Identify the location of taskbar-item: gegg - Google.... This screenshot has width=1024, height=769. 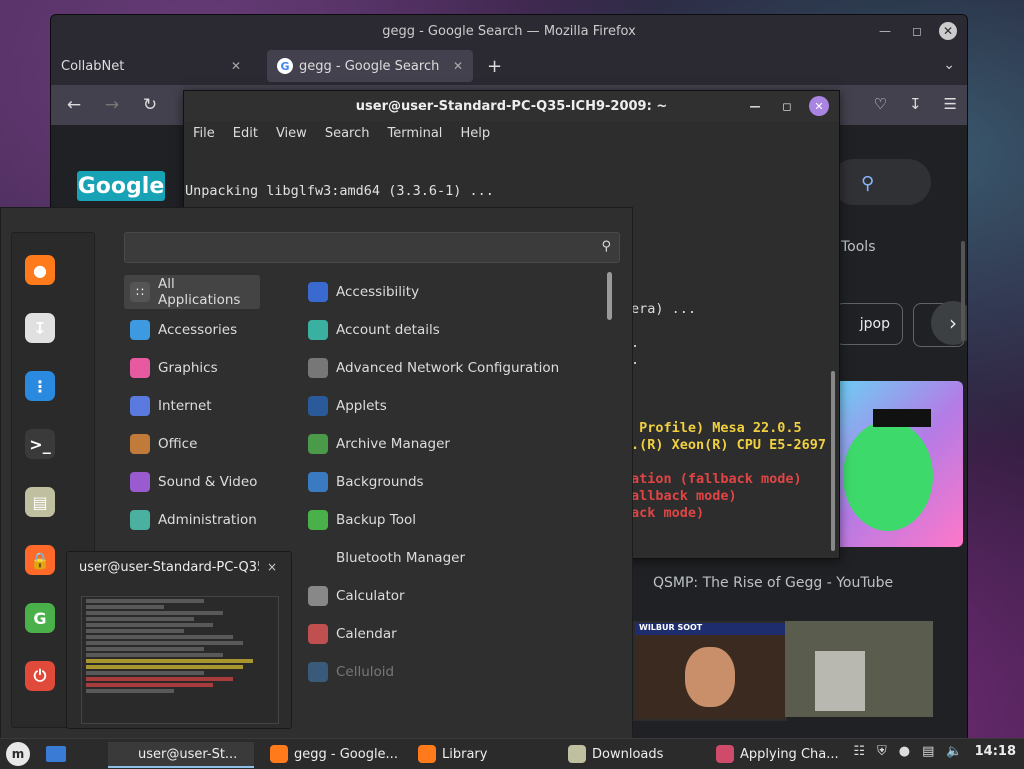
(334, 754).